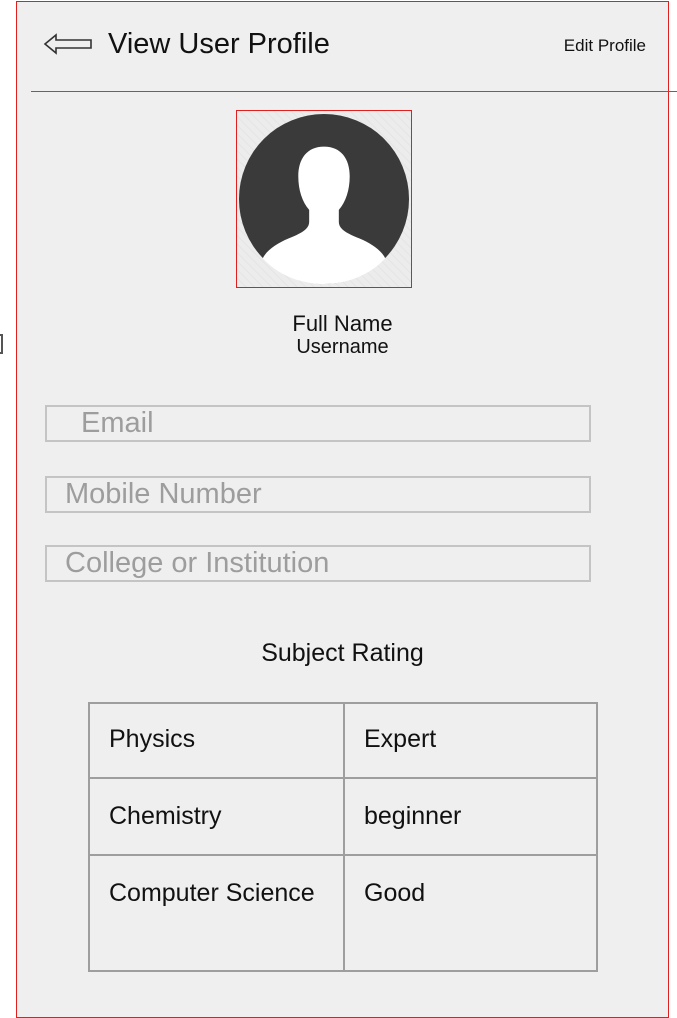 Image resolution: width=677 pixels, height=1018 pixels. I want to click on table-row: Chemistry beginner, so click(343, 816).